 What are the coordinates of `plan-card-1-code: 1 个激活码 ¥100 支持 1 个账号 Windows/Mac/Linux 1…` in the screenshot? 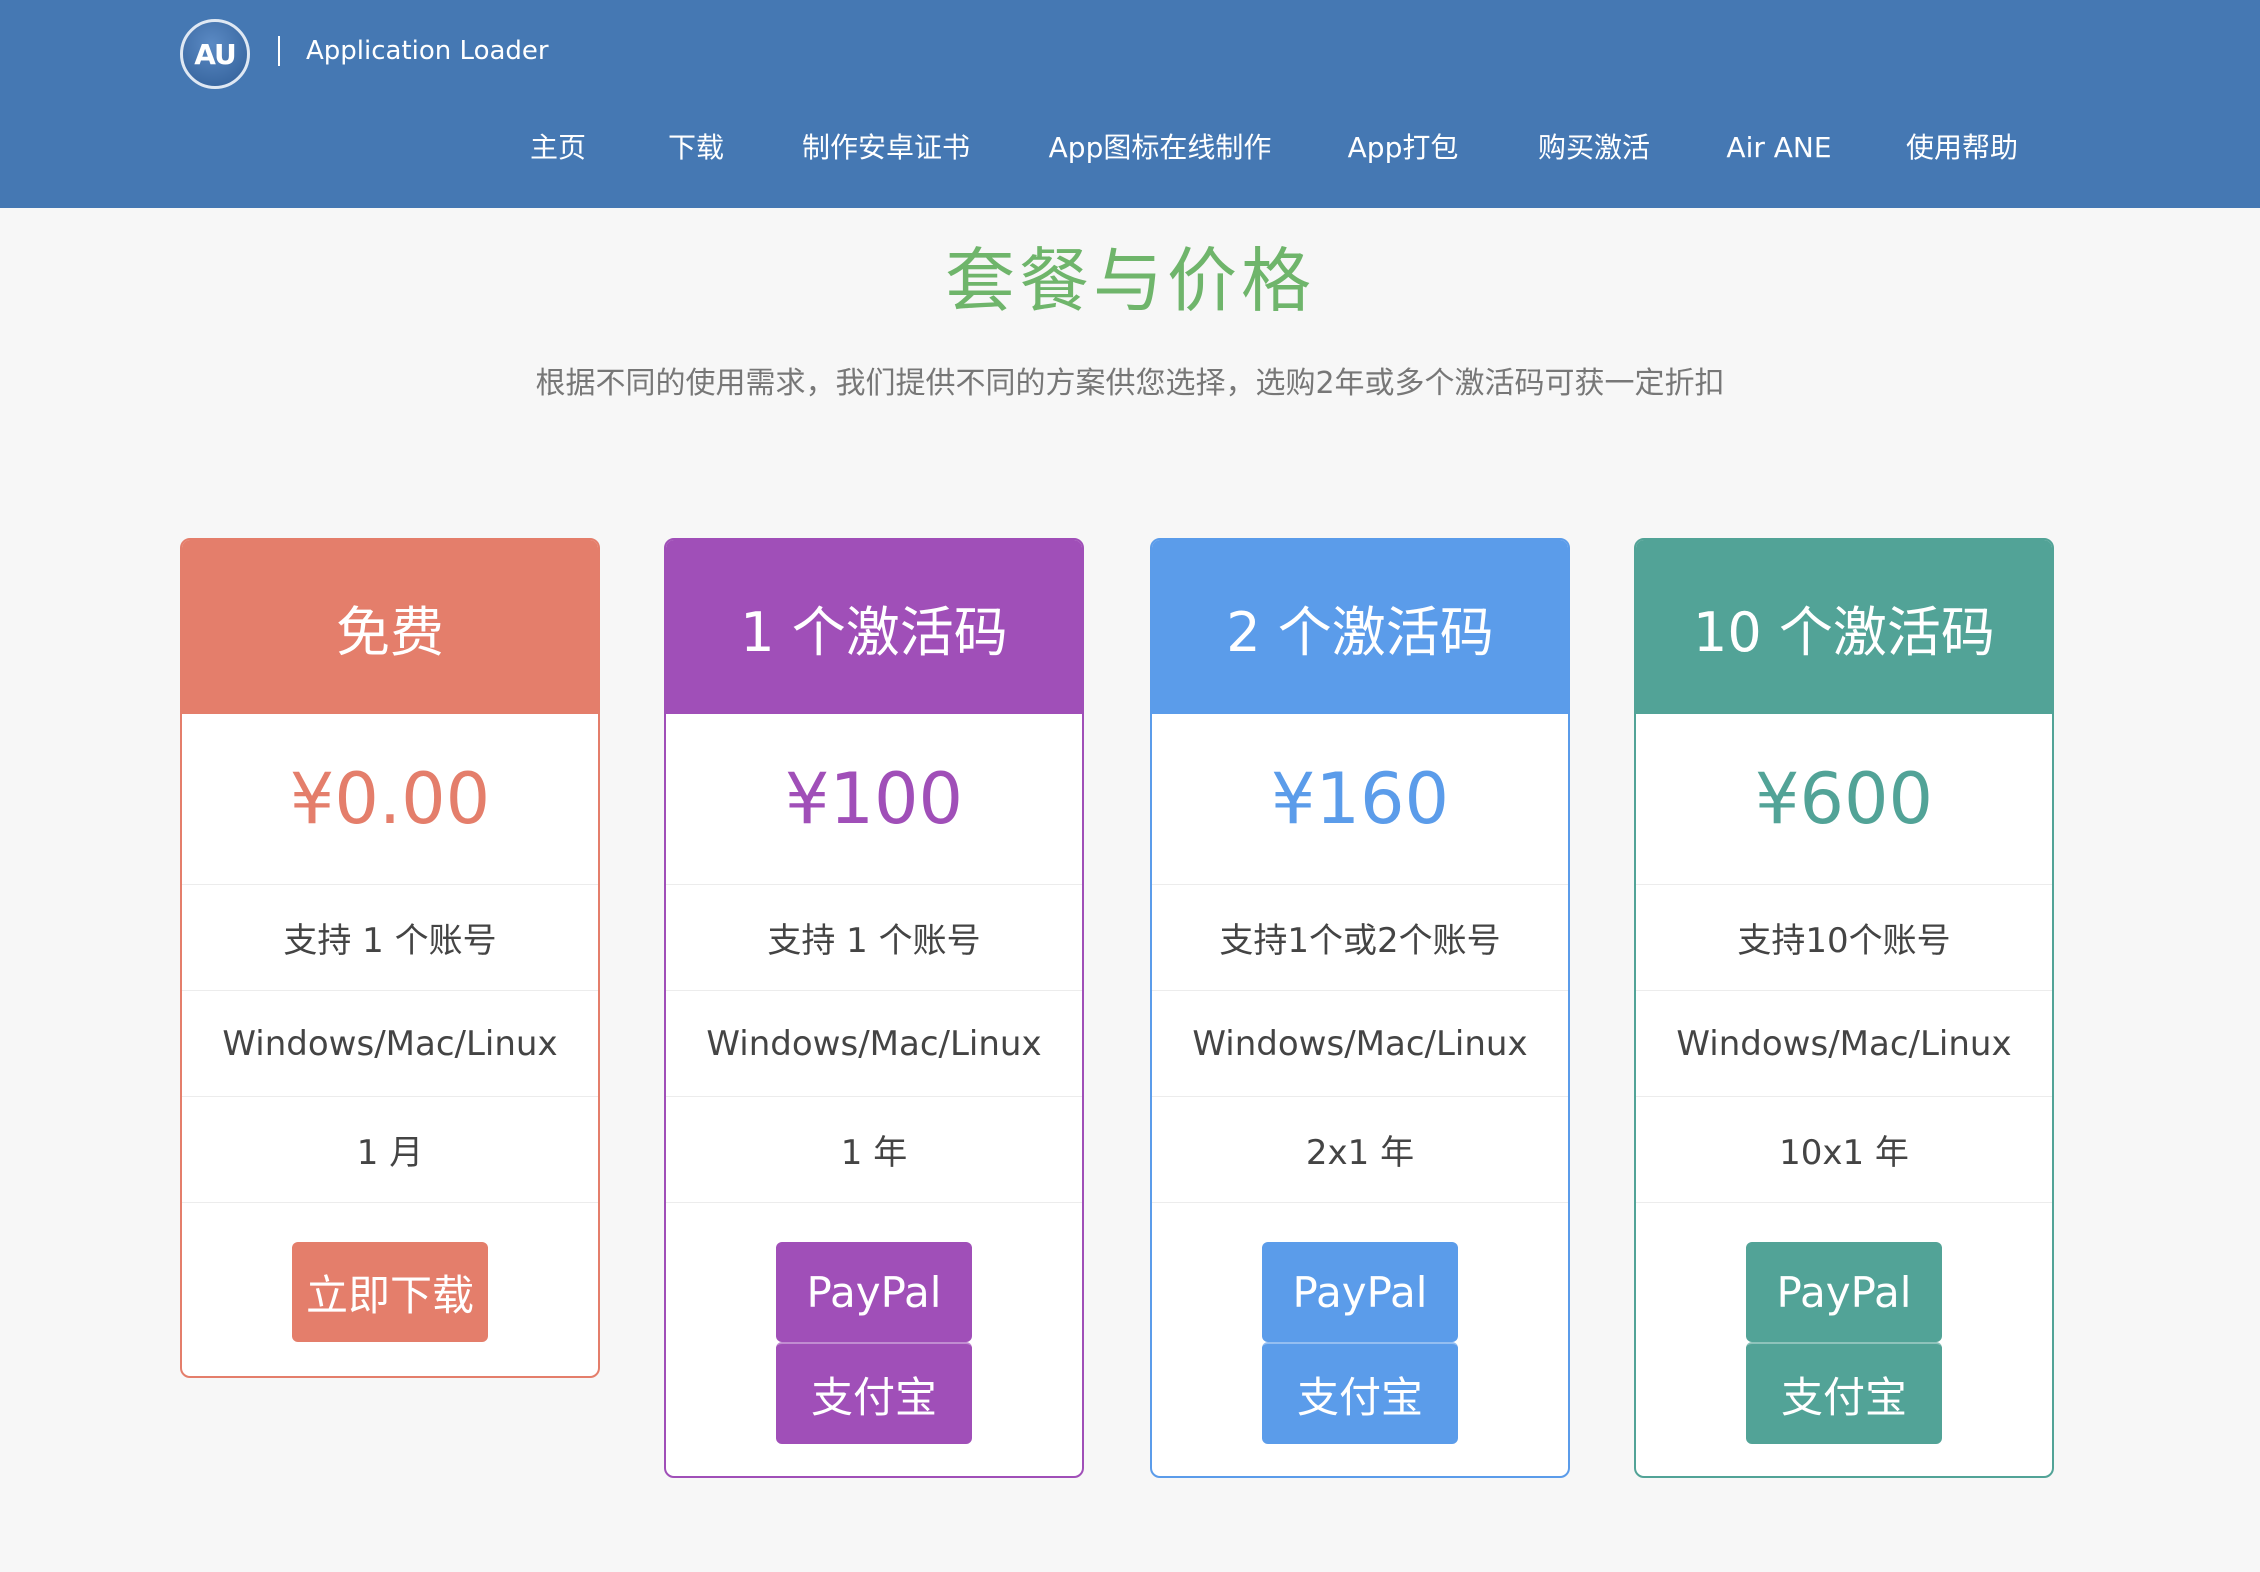 It's located at (874, 1008).